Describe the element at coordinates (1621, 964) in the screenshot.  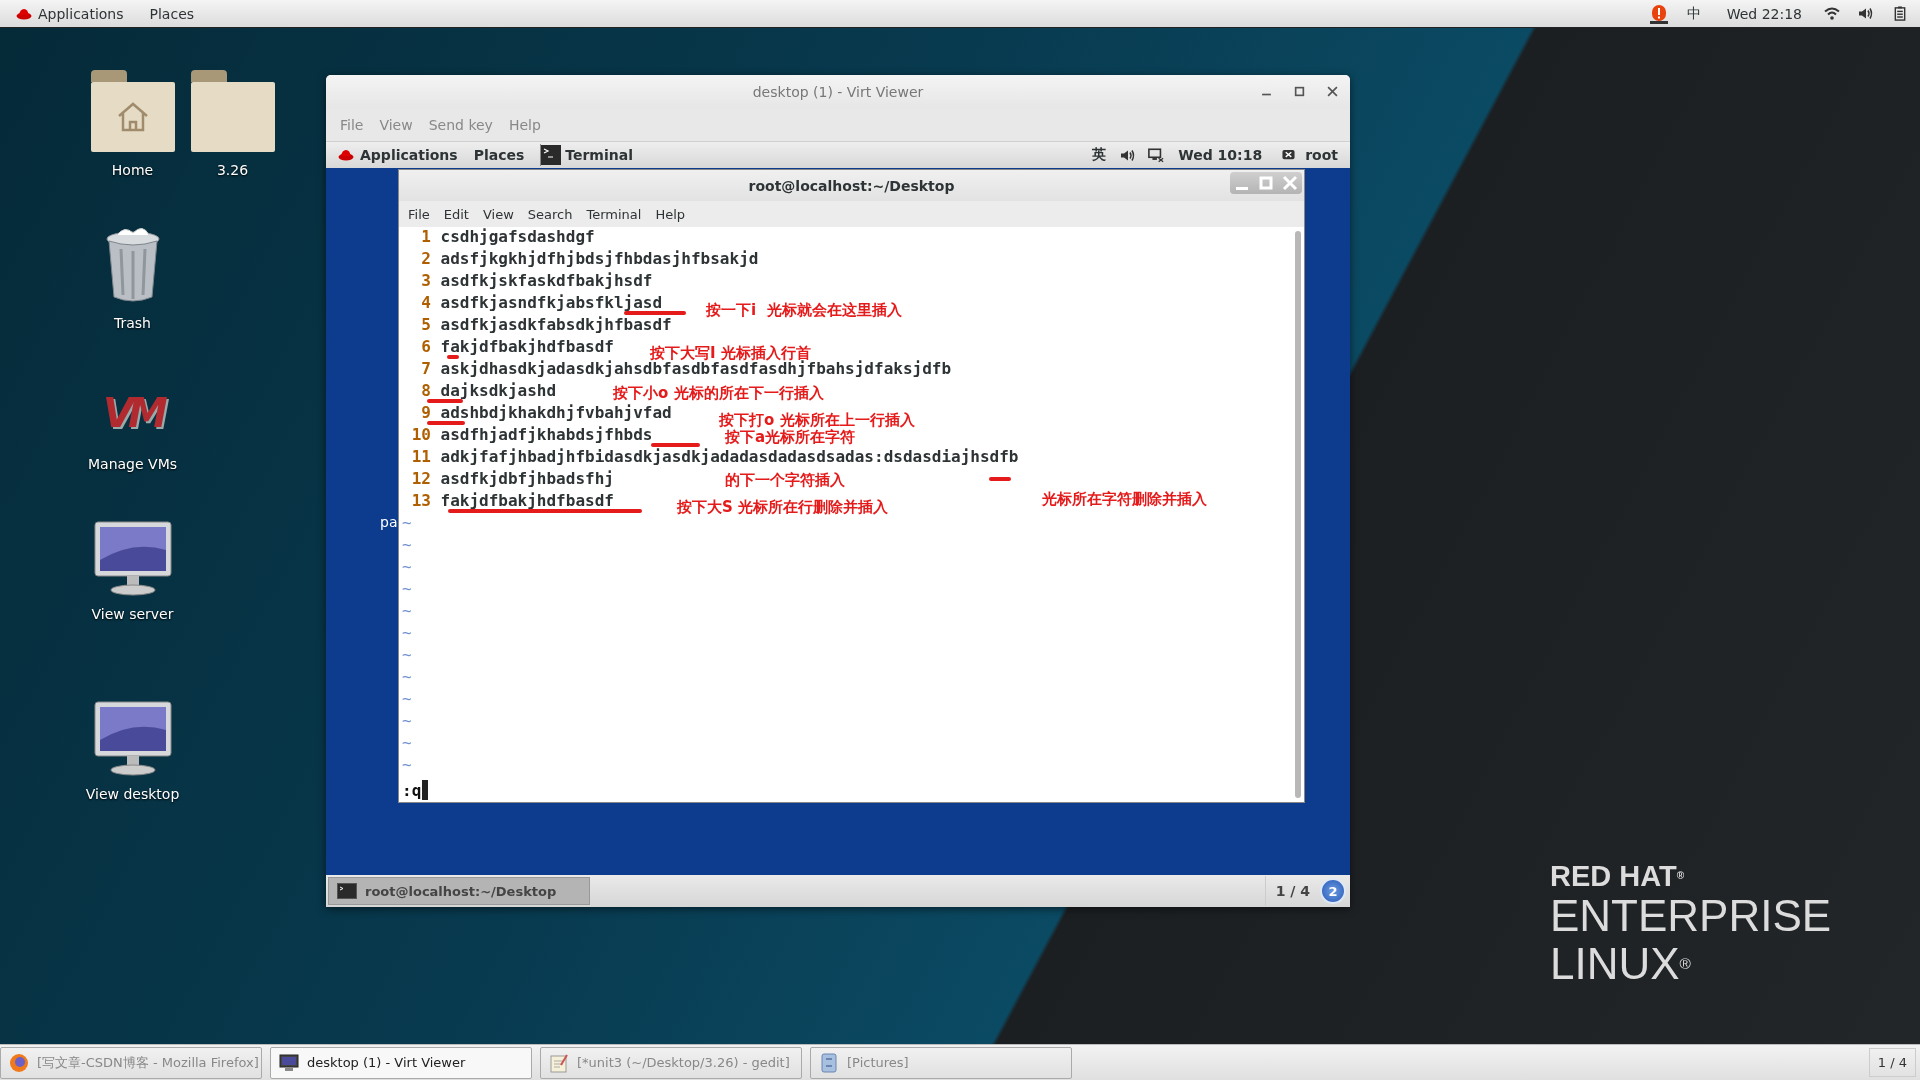
I see `logo-text: LINUX$^{®}$` at that location.